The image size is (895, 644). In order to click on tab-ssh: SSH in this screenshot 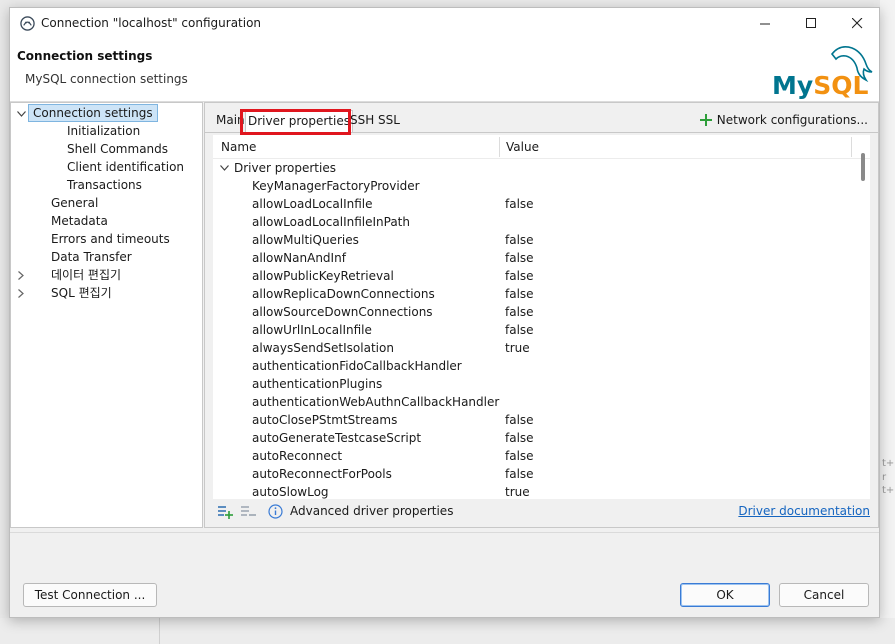, I will do `click(362, 121)`.